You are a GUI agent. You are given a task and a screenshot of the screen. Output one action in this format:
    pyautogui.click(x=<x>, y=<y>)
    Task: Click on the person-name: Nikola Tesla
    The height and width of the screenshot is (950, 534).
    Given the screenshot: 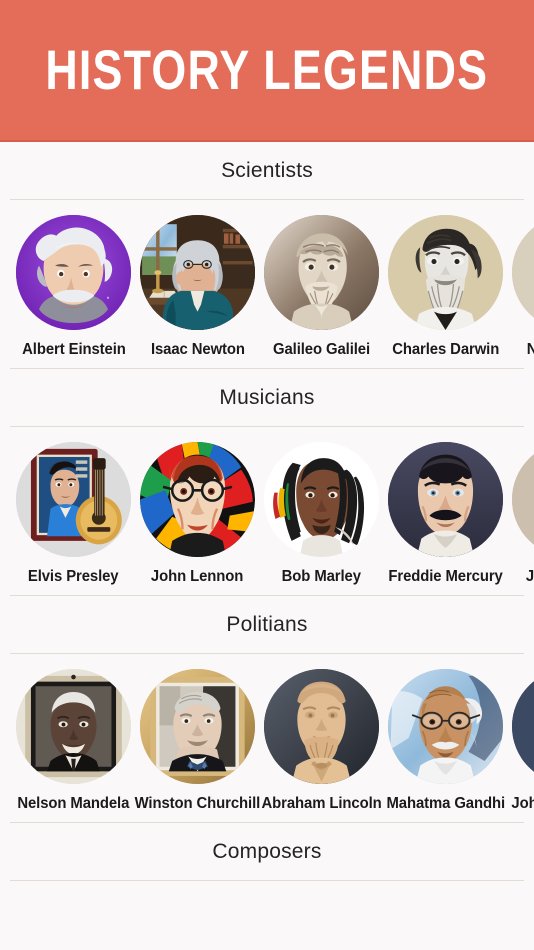 What is the action you would take?
    pyautogui.click(x=530, y=350)
    